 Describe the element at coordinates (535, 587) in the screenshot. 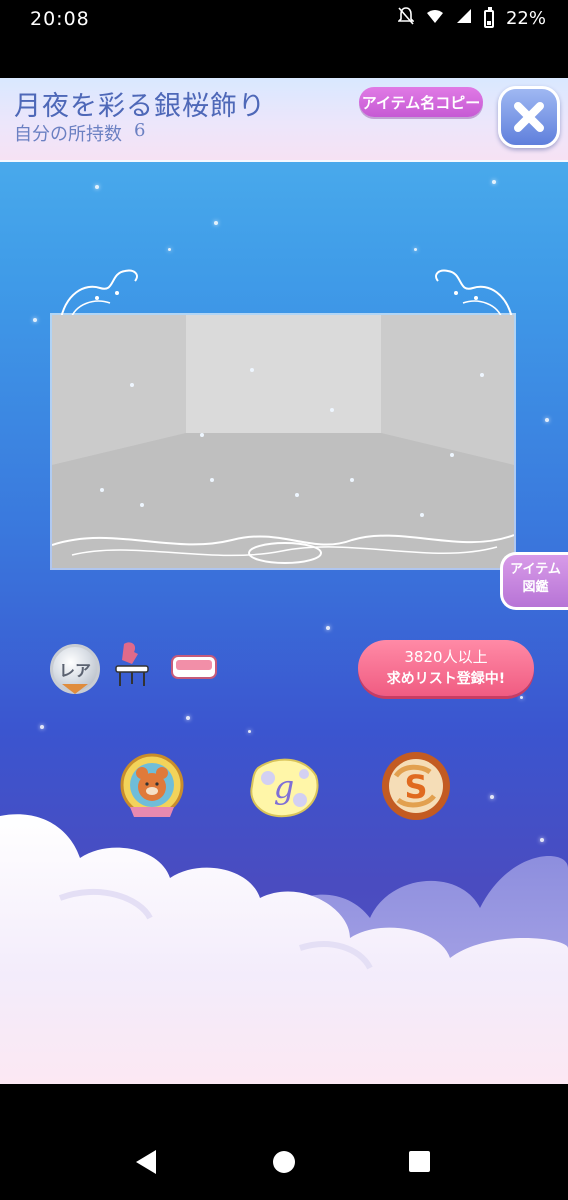

I see `encyclopedia-label-2: 図鑑` at that location.